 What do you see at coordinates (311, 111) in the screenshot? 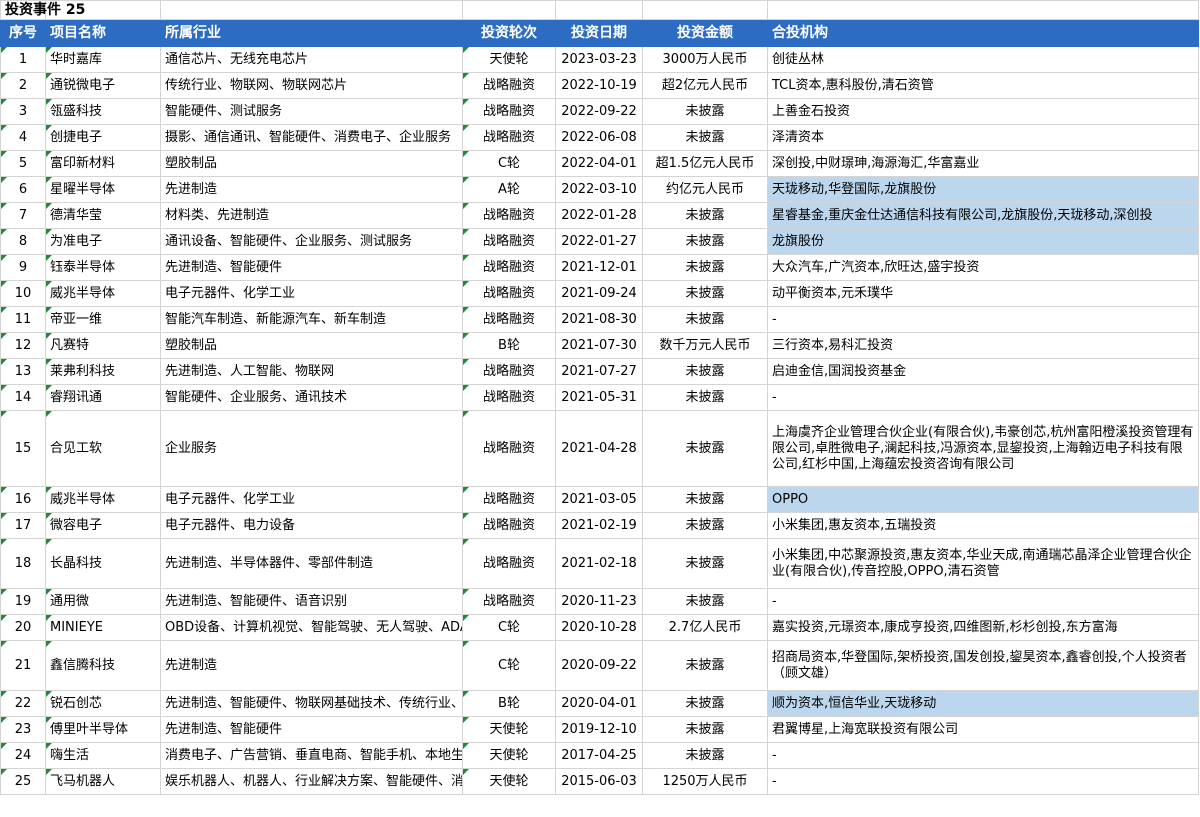
I see `cell-industry: 智能硬件、测试服务` at bounding box center [311, 111].